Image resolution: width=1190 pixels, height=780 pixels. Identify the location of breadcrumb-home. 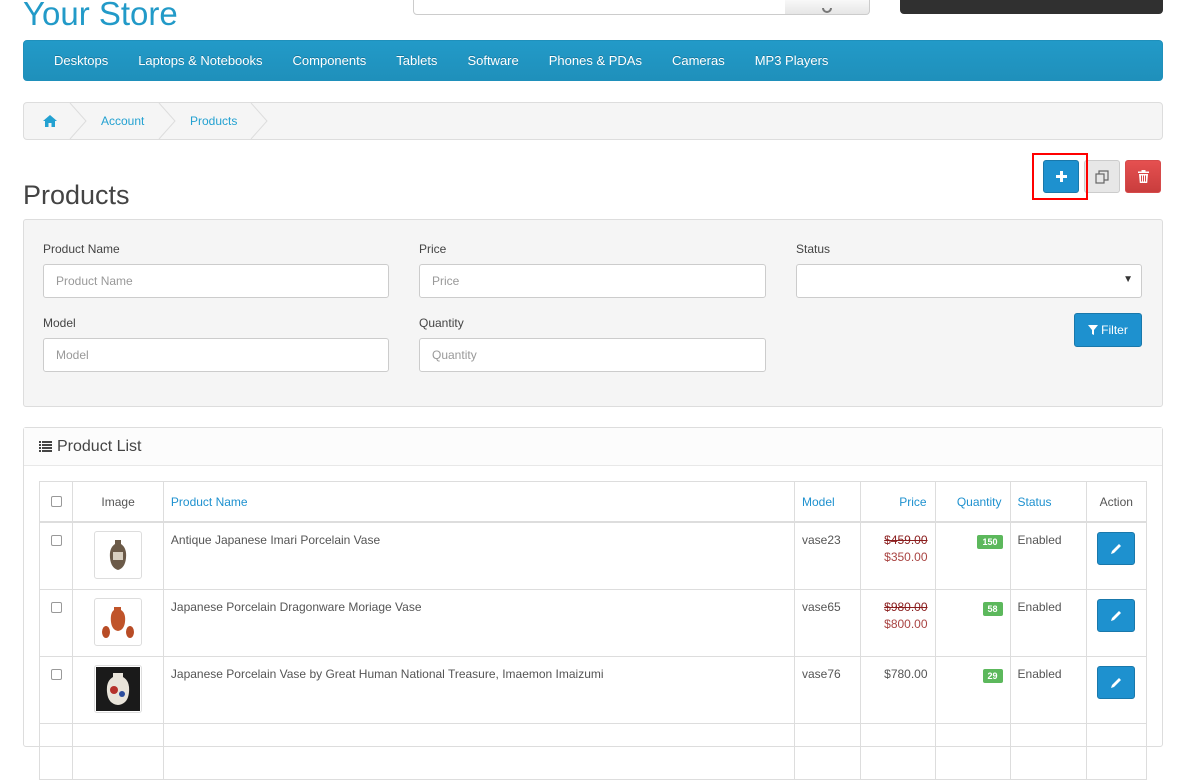
(50, 121).